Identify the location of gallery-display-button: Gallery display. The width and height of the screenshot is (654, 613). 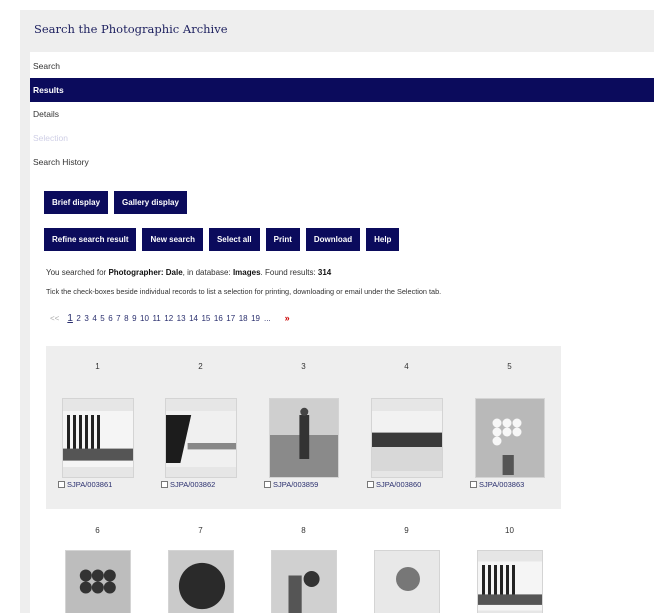
(150, 202).